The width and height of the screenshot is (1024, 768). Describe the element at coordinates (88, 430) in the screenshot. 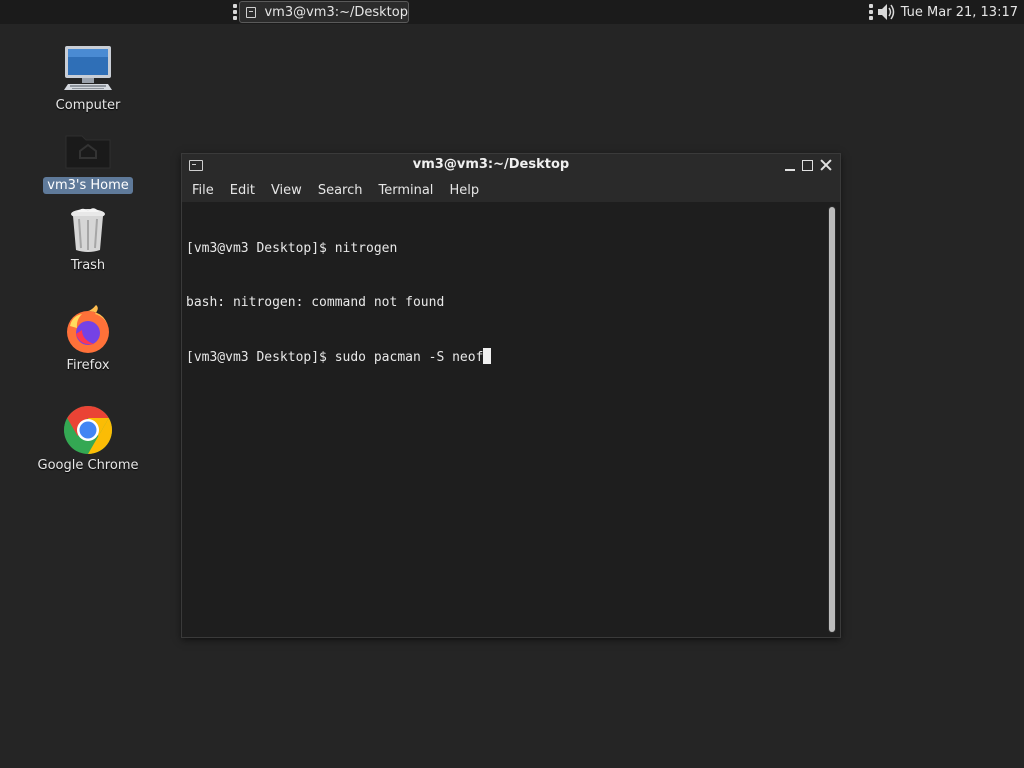

I see `chrome-icon` at that location.